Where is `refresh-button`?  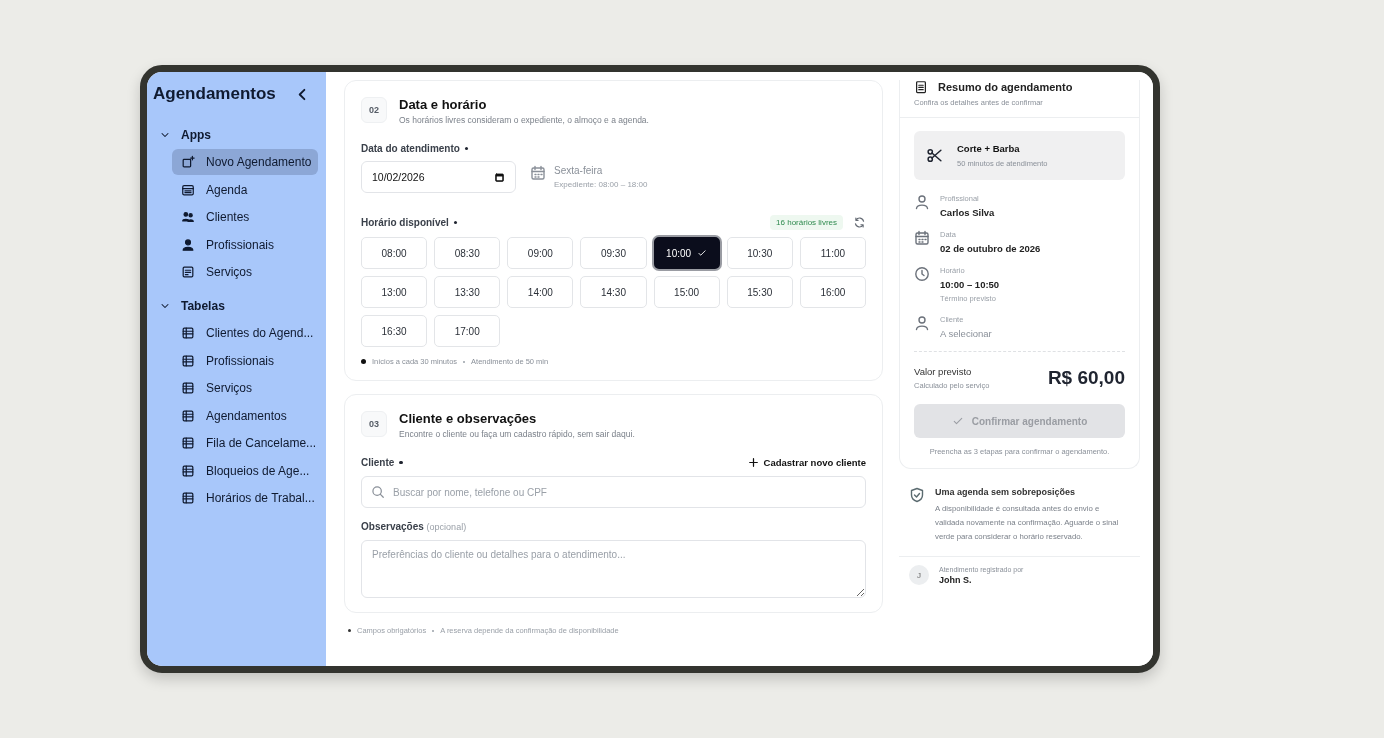 refresh-button is located at coordinates (859, 222).